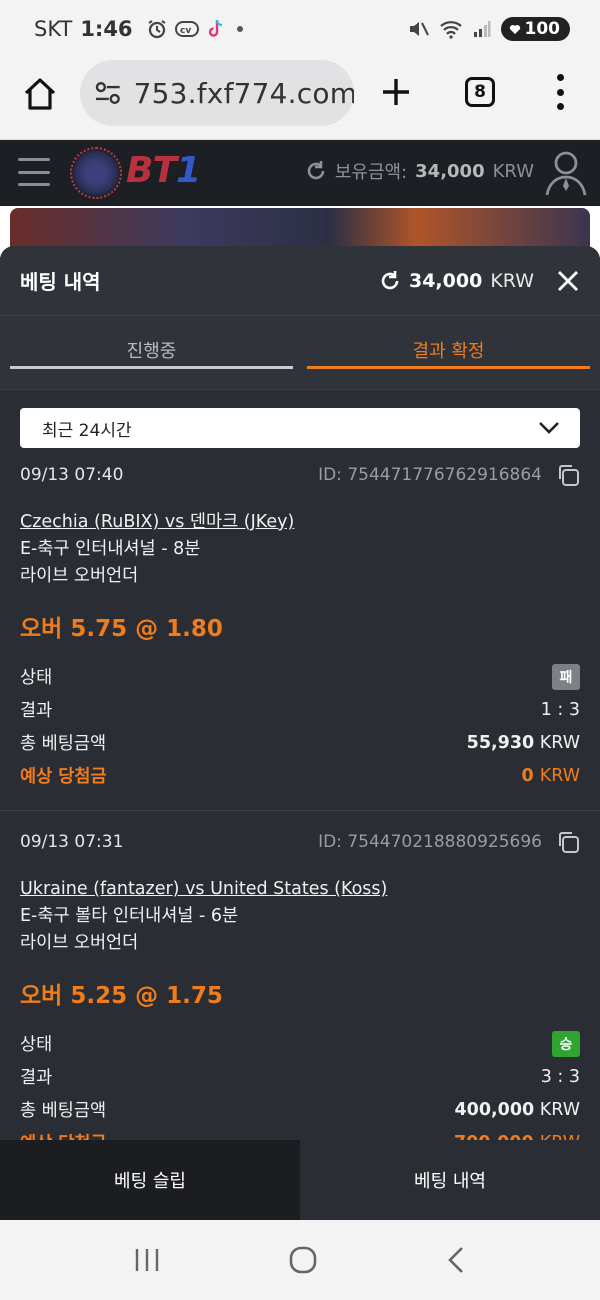 The image size is (600, 1300). I want to click on tiktok-icon, so click(215, 28).